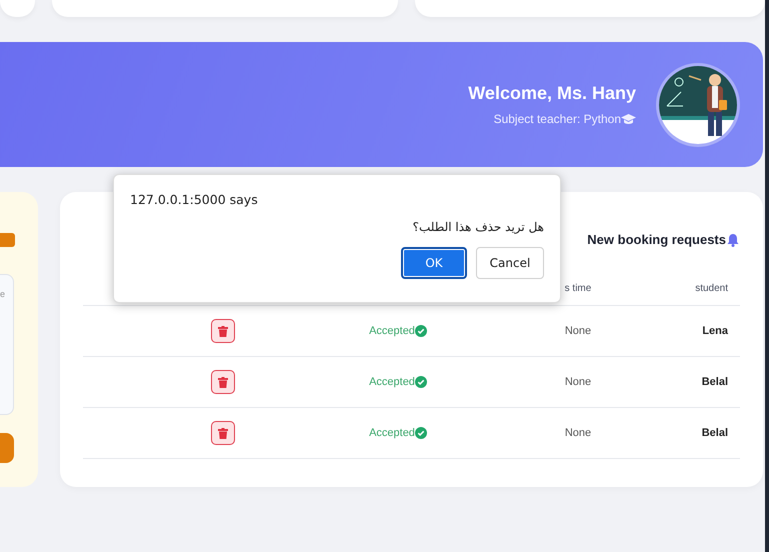  What do you see at coordinates (194, 199) in the screenshot?
I see `dialog-title: 127.0.0.1:5000 says` at bounding box center [194, 199].